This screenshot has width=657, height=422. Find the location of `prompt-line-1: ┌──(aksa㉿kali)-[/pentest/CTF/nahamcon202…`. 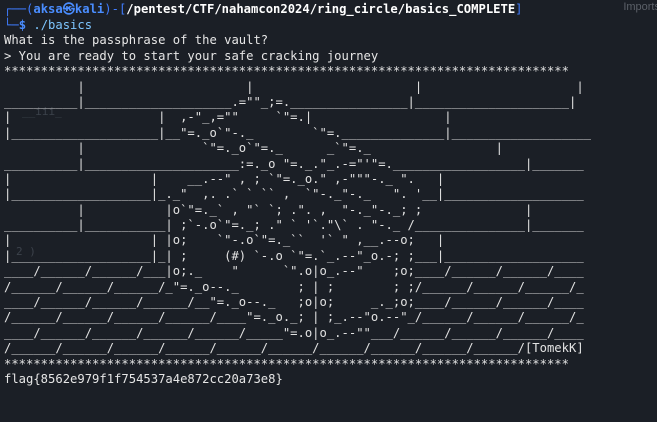

prompt-line-1: ┌──(aksa㉿kali)-[/pentest/CTF/nahamcon202… is located at coordinates (330, 9).